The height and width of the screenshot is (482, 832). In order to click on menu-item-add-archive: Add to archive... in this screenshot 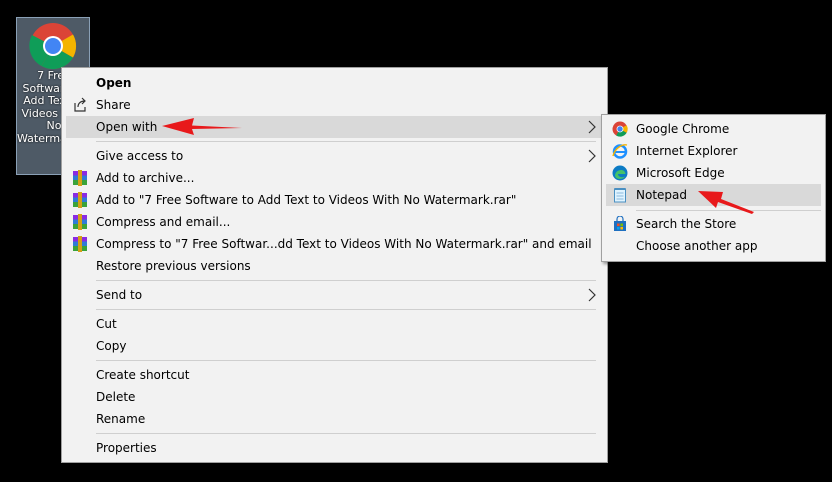, I will do `click(334, 178)`.